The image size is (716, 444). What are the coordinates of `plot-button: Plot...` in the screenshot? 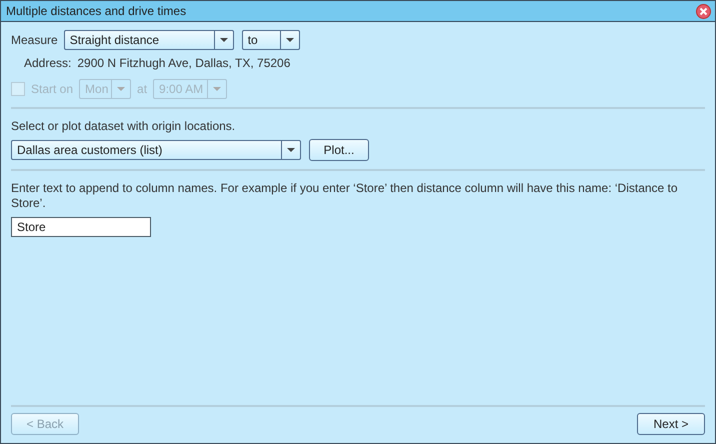 It's located at (339, 150).